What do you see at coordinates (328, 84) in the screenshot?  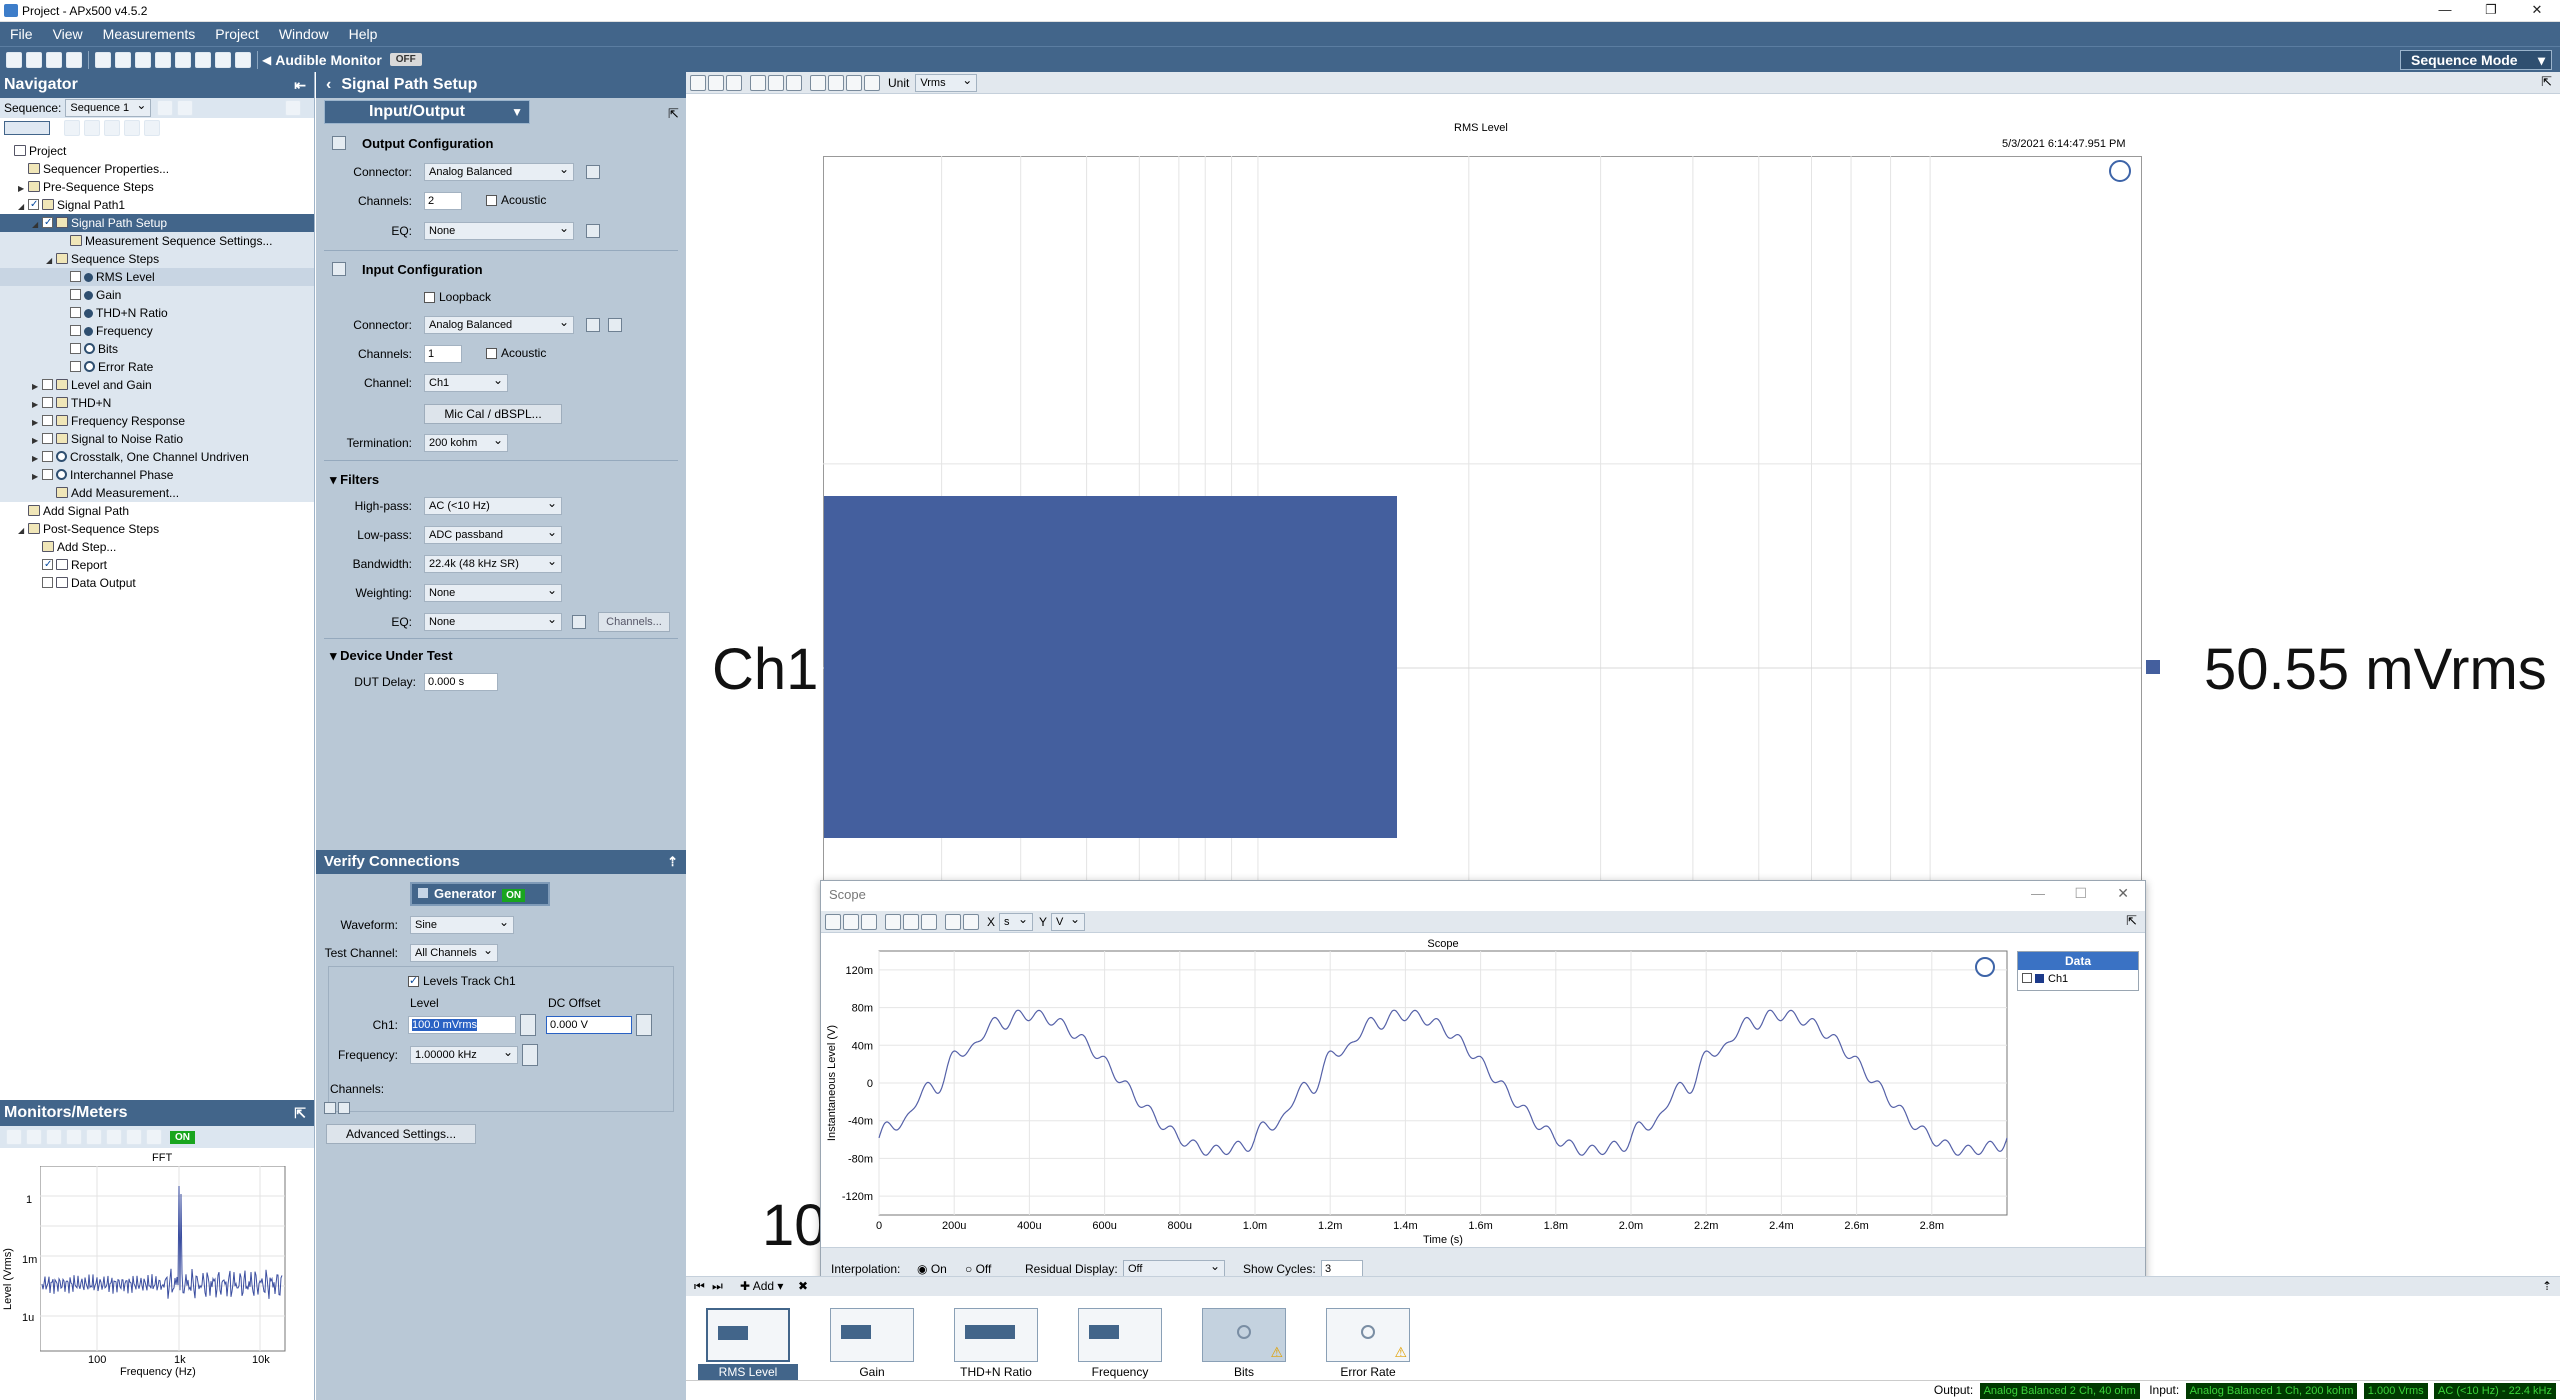 I see `back-chevron-icon: ‹` at bounding box center [328, 84].